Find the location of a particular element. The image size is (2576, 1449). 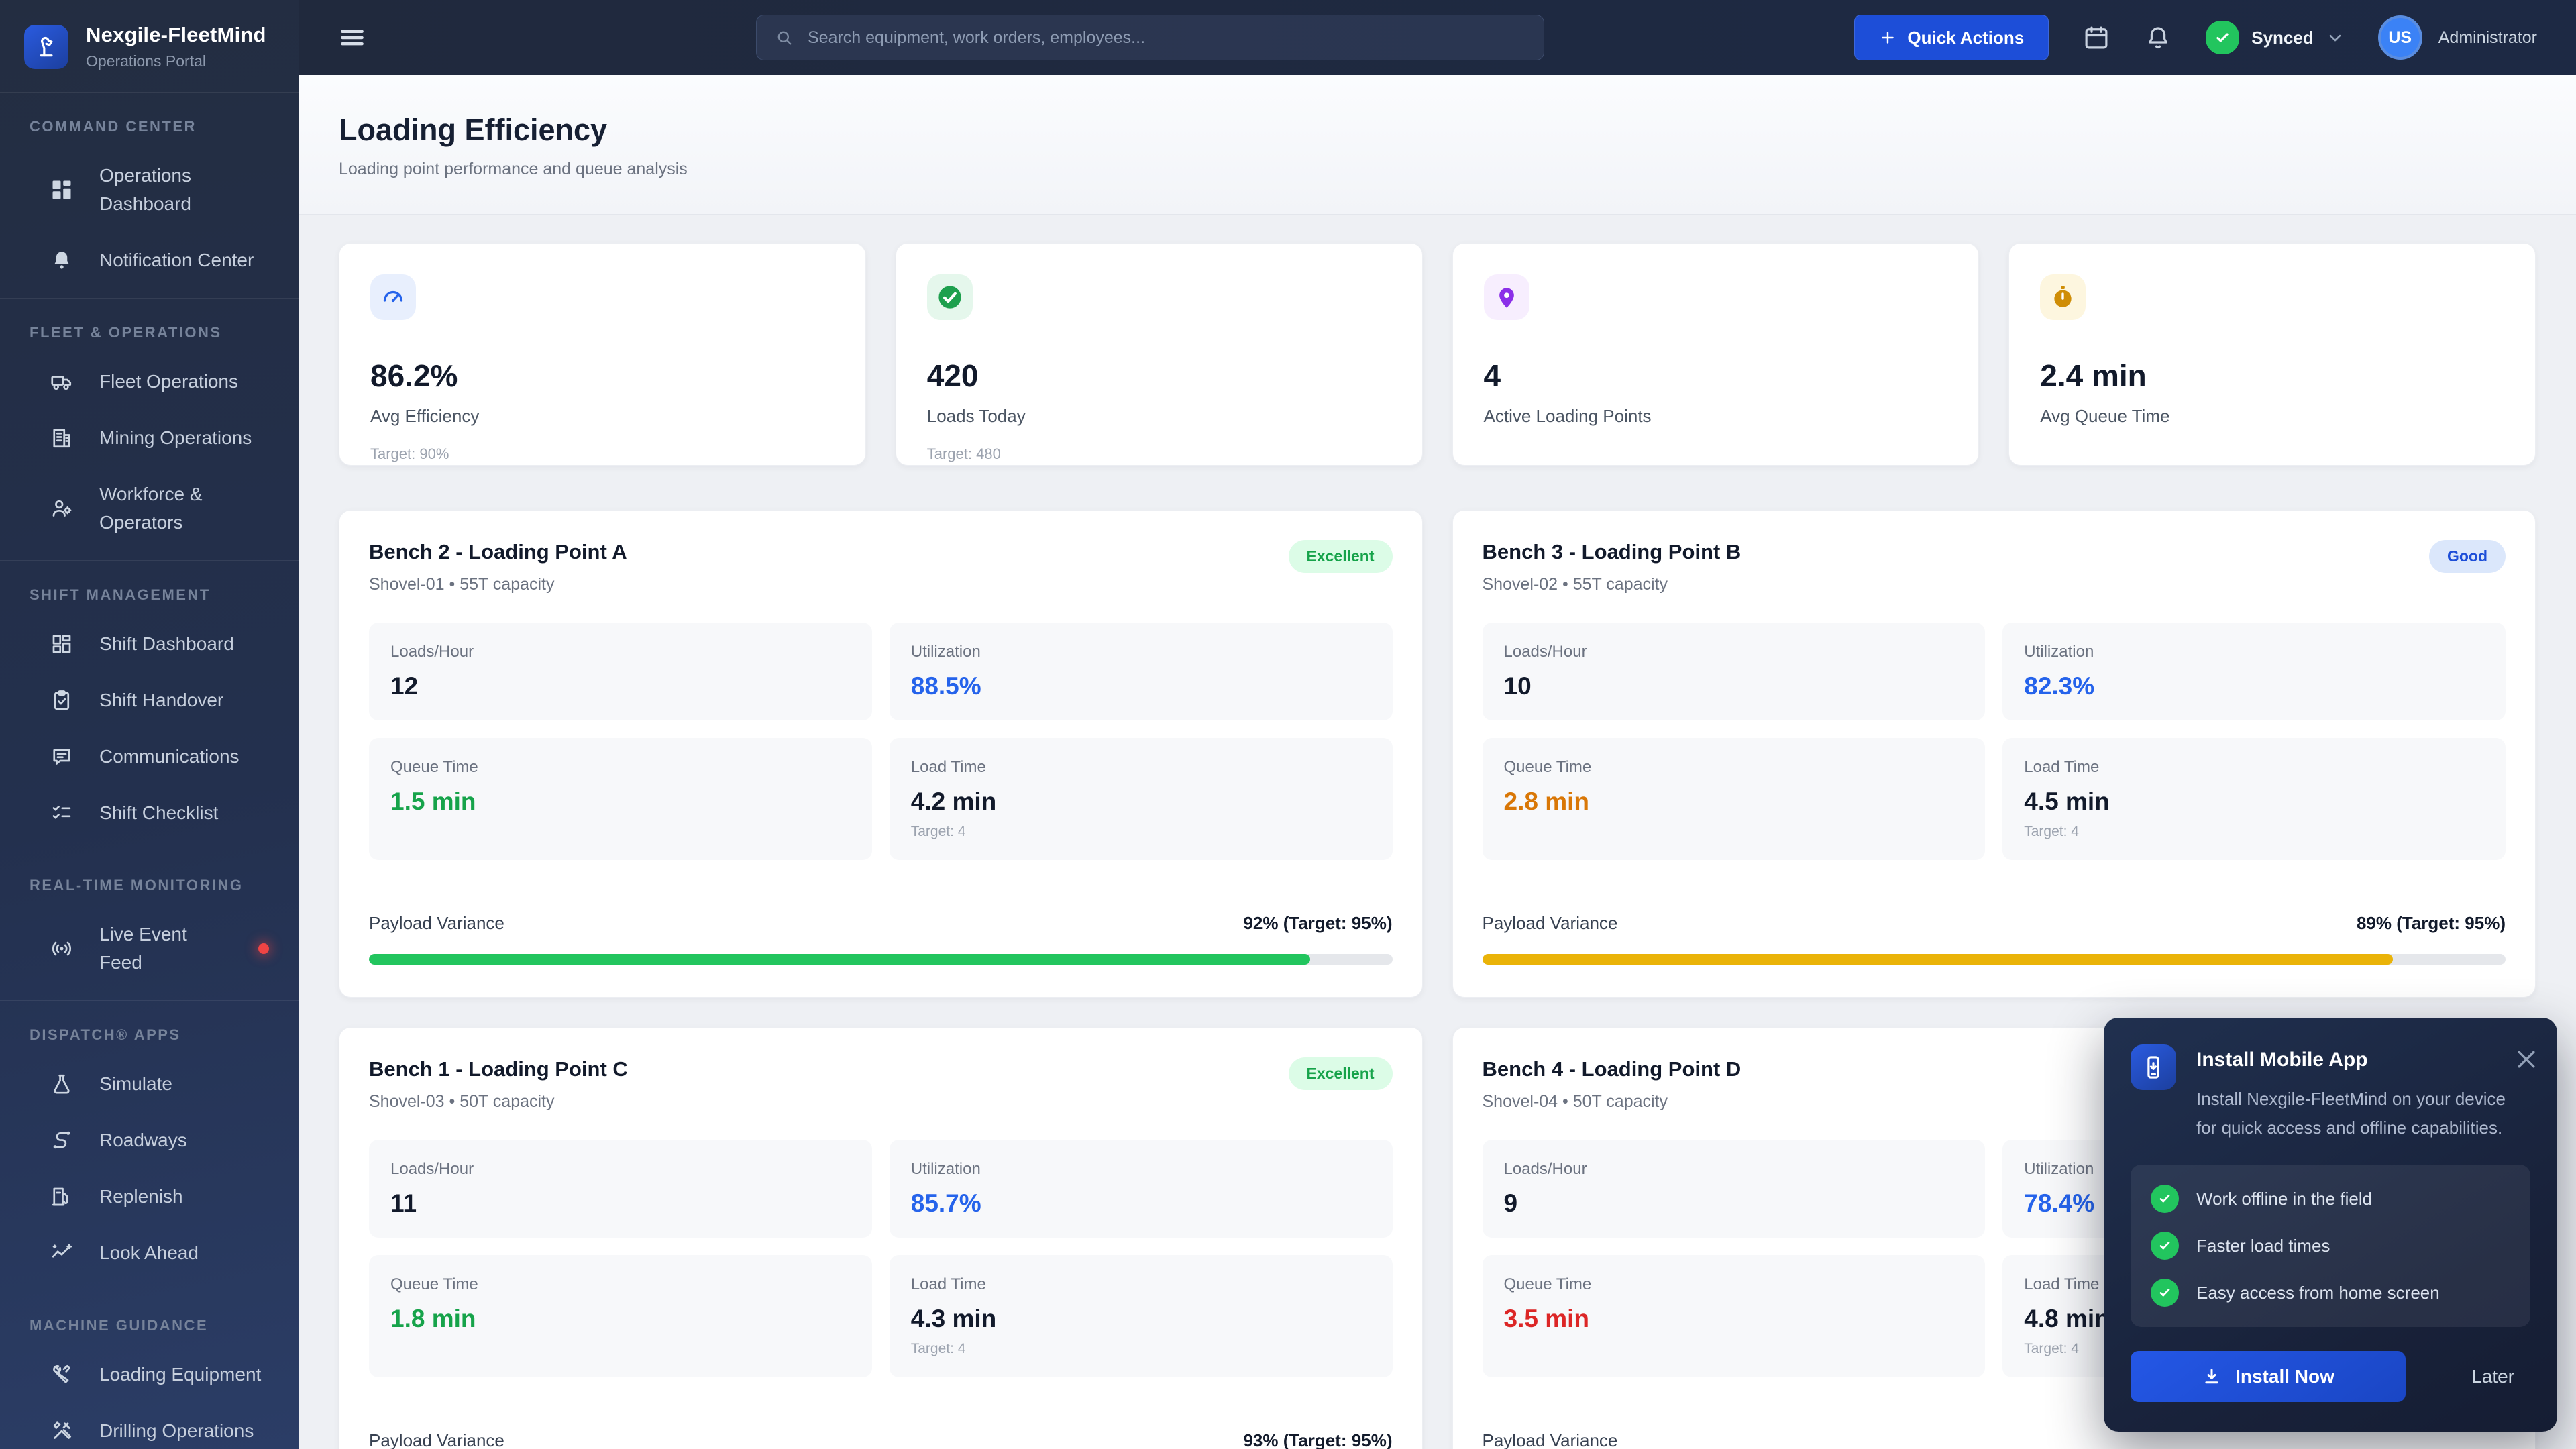

phone-download-icon is located at coordinates (2153, 1067).